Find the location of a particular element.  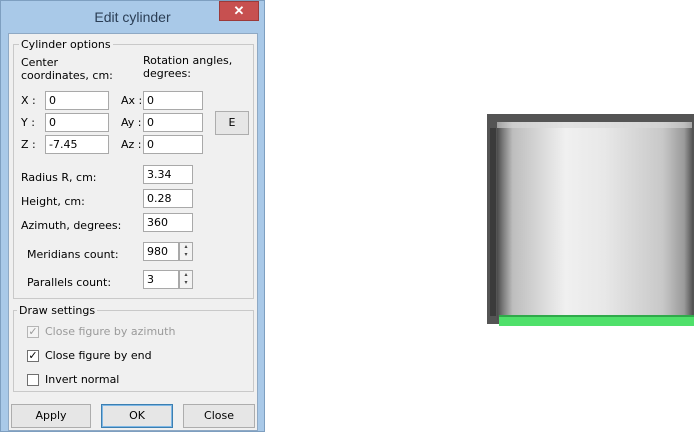

meridians-input: 980 is located at coordinates (161, 251).